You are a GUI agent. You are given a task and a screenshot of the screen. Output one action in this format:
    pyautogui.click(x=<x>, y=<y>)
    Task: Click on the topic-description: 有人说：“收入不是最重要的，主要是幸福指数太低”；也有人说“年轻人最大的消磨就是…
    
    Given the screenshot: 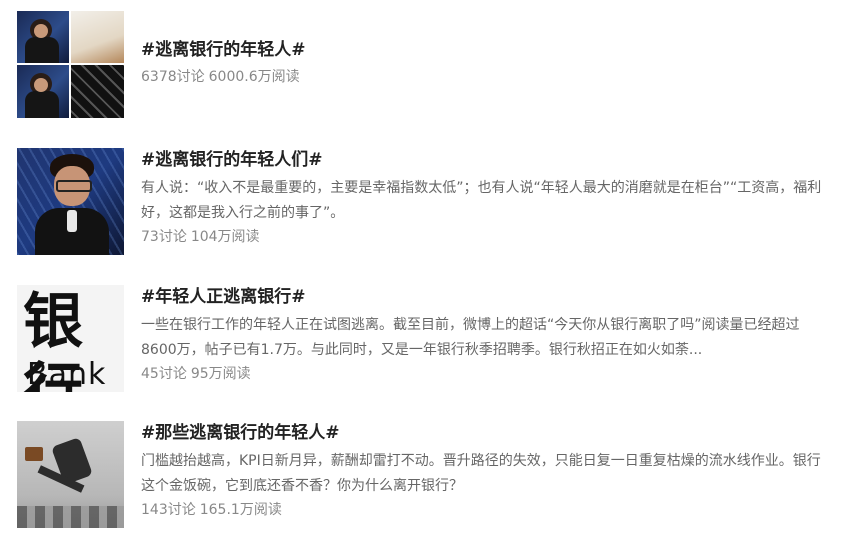 What is the action you would take?
    pyautogui.click(x=481, y=200)
    